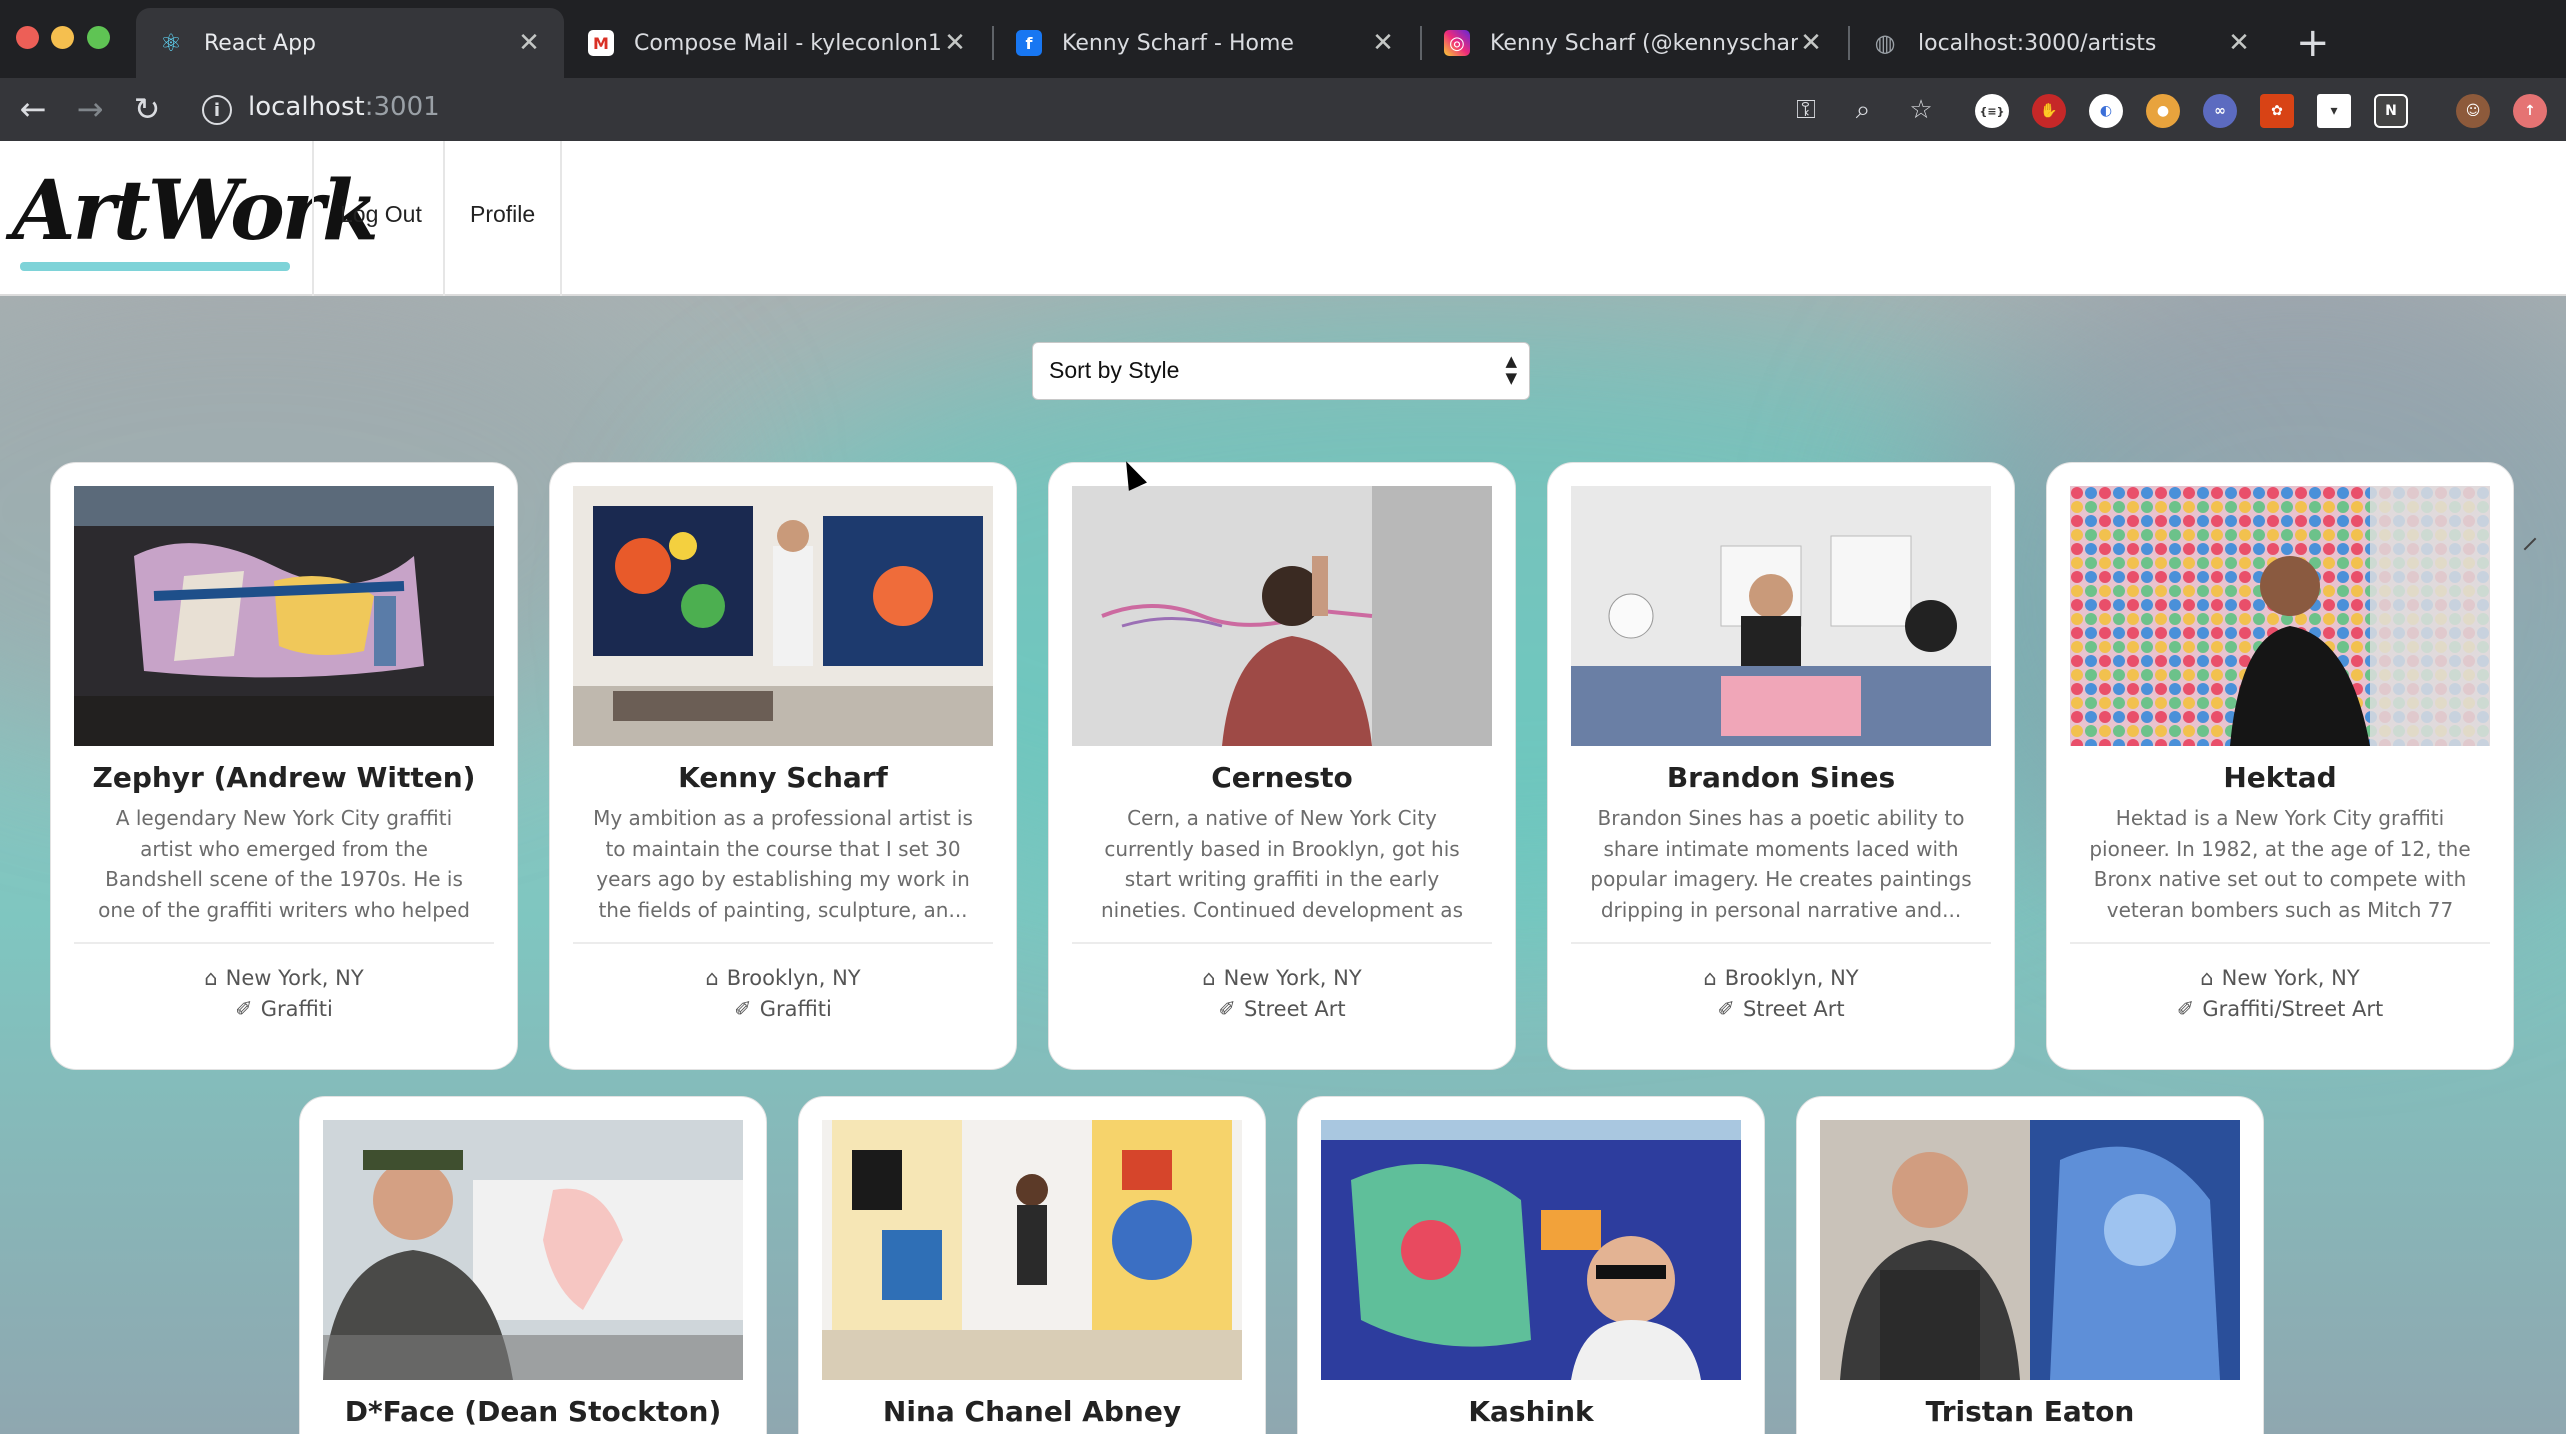 This screenshot has height=1434, width=2566. I want to click on close-window-button, so click(27, 37).